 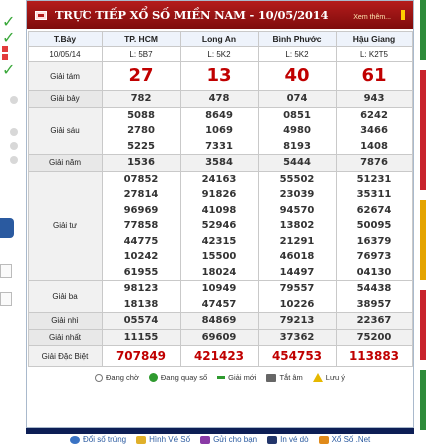 I want to click on prize-cell: 37362, so click(x=297, y=337).